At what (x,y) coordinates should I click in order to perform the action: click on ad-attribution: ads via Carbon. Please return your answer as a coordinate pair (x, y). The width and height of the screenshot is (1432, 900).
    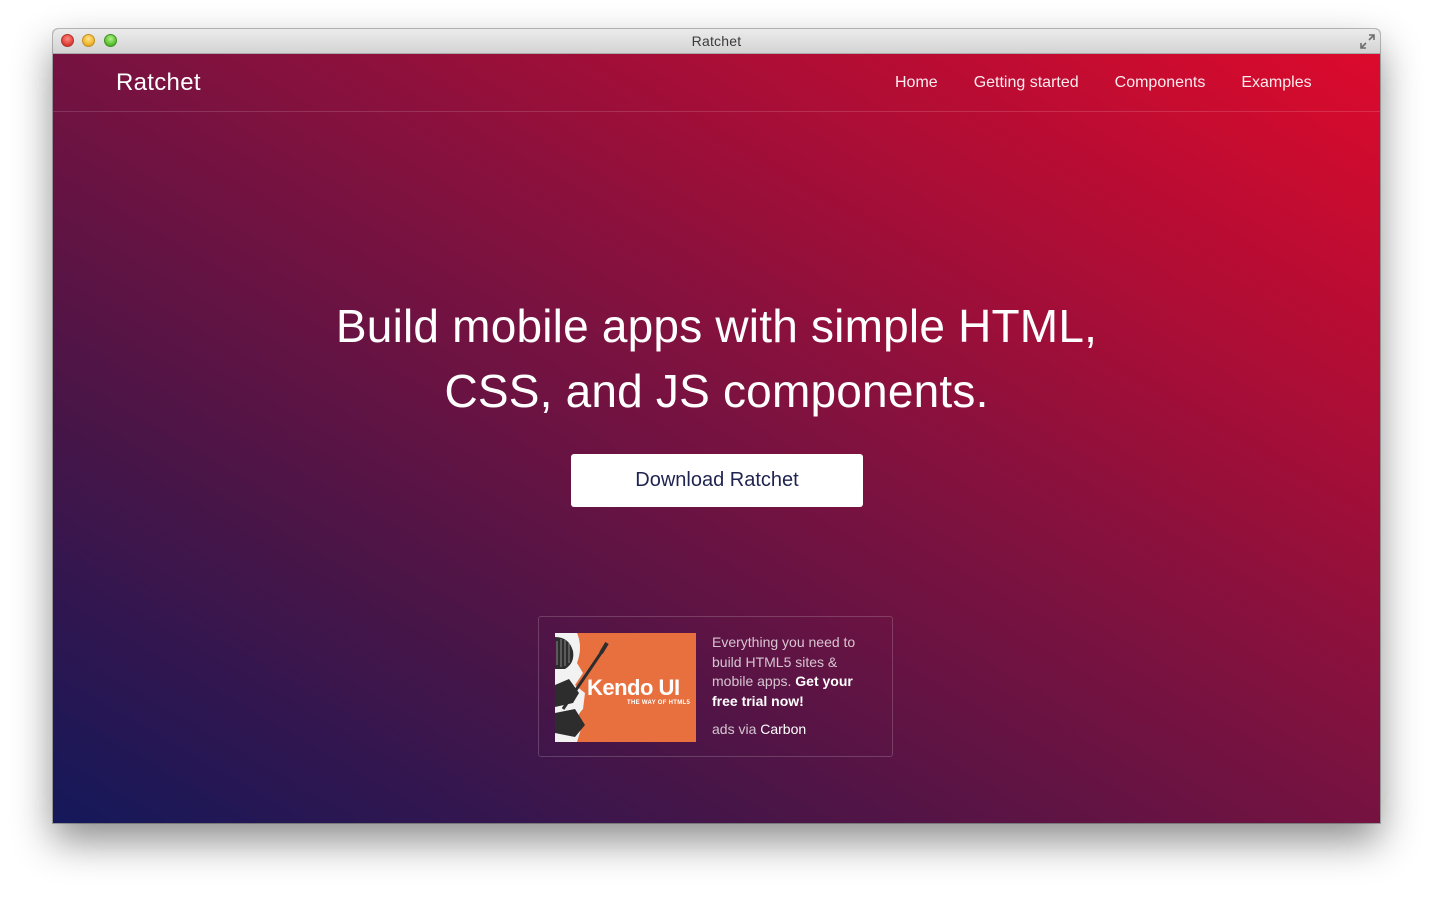
    Looking at the image, I should click on (759, 729).